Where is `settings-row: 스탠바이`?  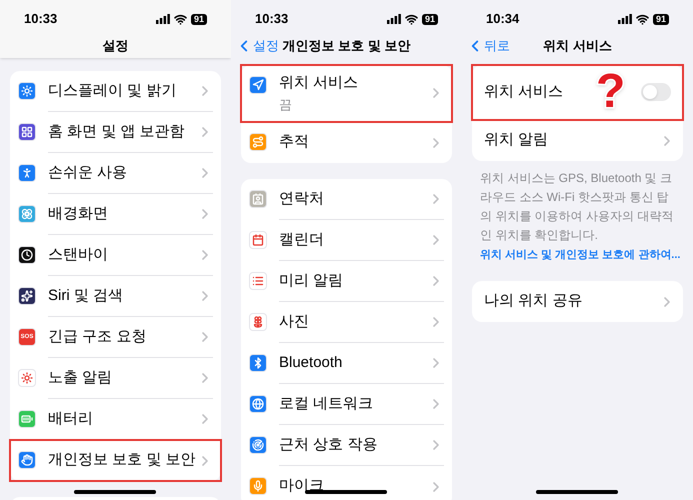 settings-row: 스탠바이 is located at coordinates (115, 255).